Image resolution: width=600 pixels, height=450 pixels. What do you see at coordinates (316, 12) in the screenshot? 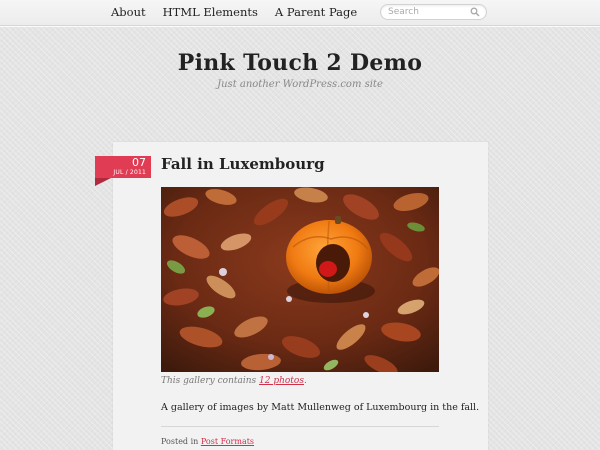
I see `nav-item-a-parent-page: A Parent Page` at bounding box center [316, 12].